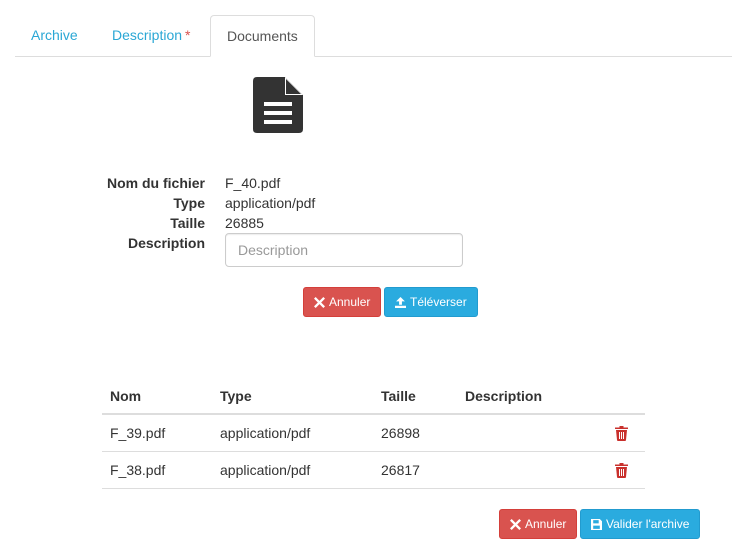 The height and width of the screenshot is (554, 746). I want to click on file-size-value: 26885, so click(244, 223).